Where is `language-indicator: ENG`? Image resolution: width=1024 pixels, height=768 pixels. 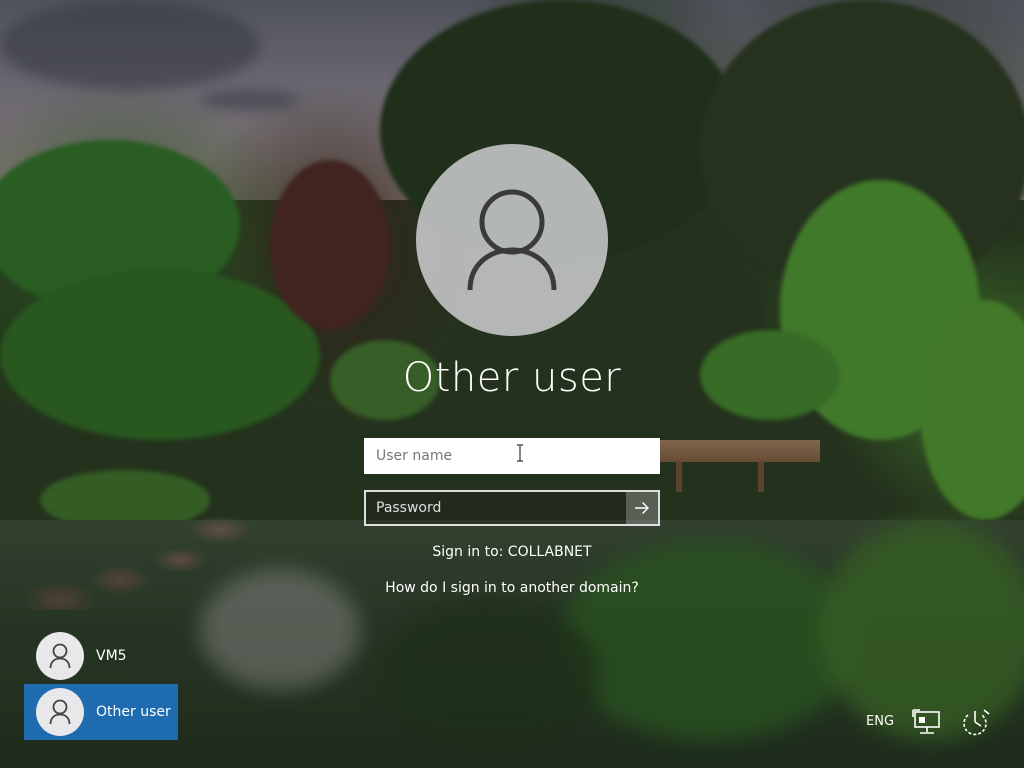
language-indicator: ENG is located at coordinates (880, 721).